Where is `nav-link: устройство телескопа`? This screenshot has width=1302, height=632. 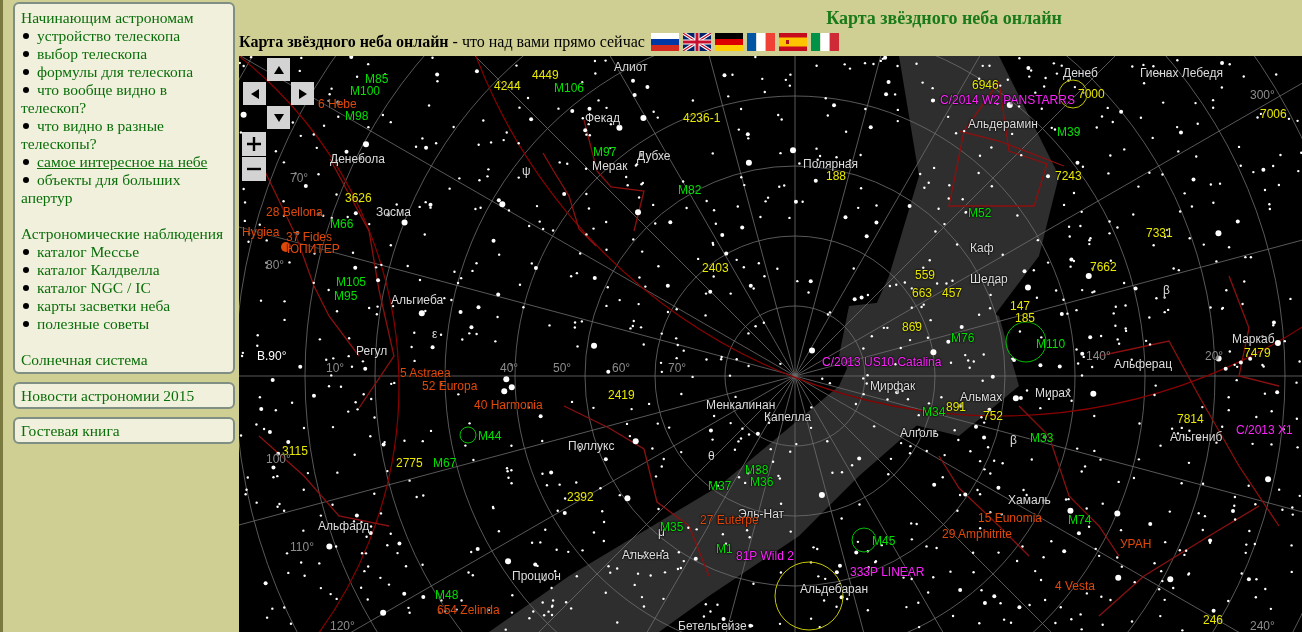
nav-link: устройство телескопа is located at coordinates (124, 36).